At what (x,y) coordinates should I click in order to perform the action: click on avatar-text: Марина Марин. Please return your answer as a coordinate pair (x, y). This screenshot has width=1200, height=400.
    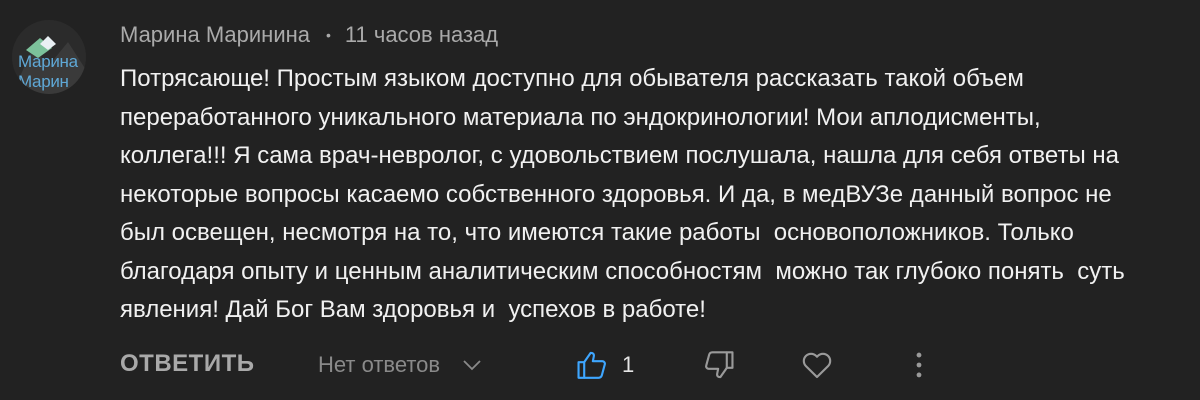
    Looking at the image, I should click on (49, 72).